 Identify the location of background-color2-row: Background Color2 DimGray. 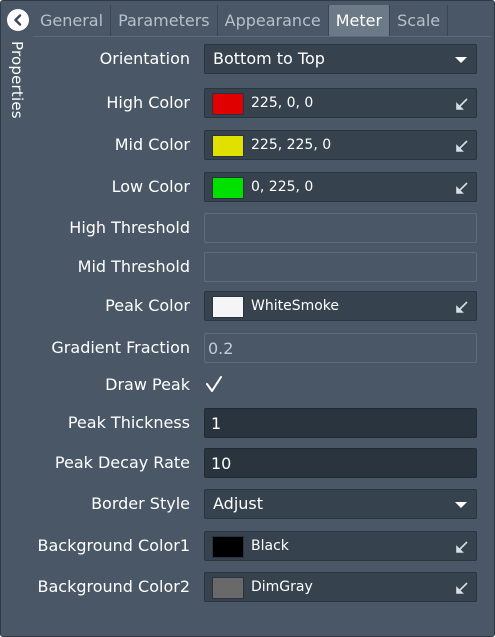
(262, 587).